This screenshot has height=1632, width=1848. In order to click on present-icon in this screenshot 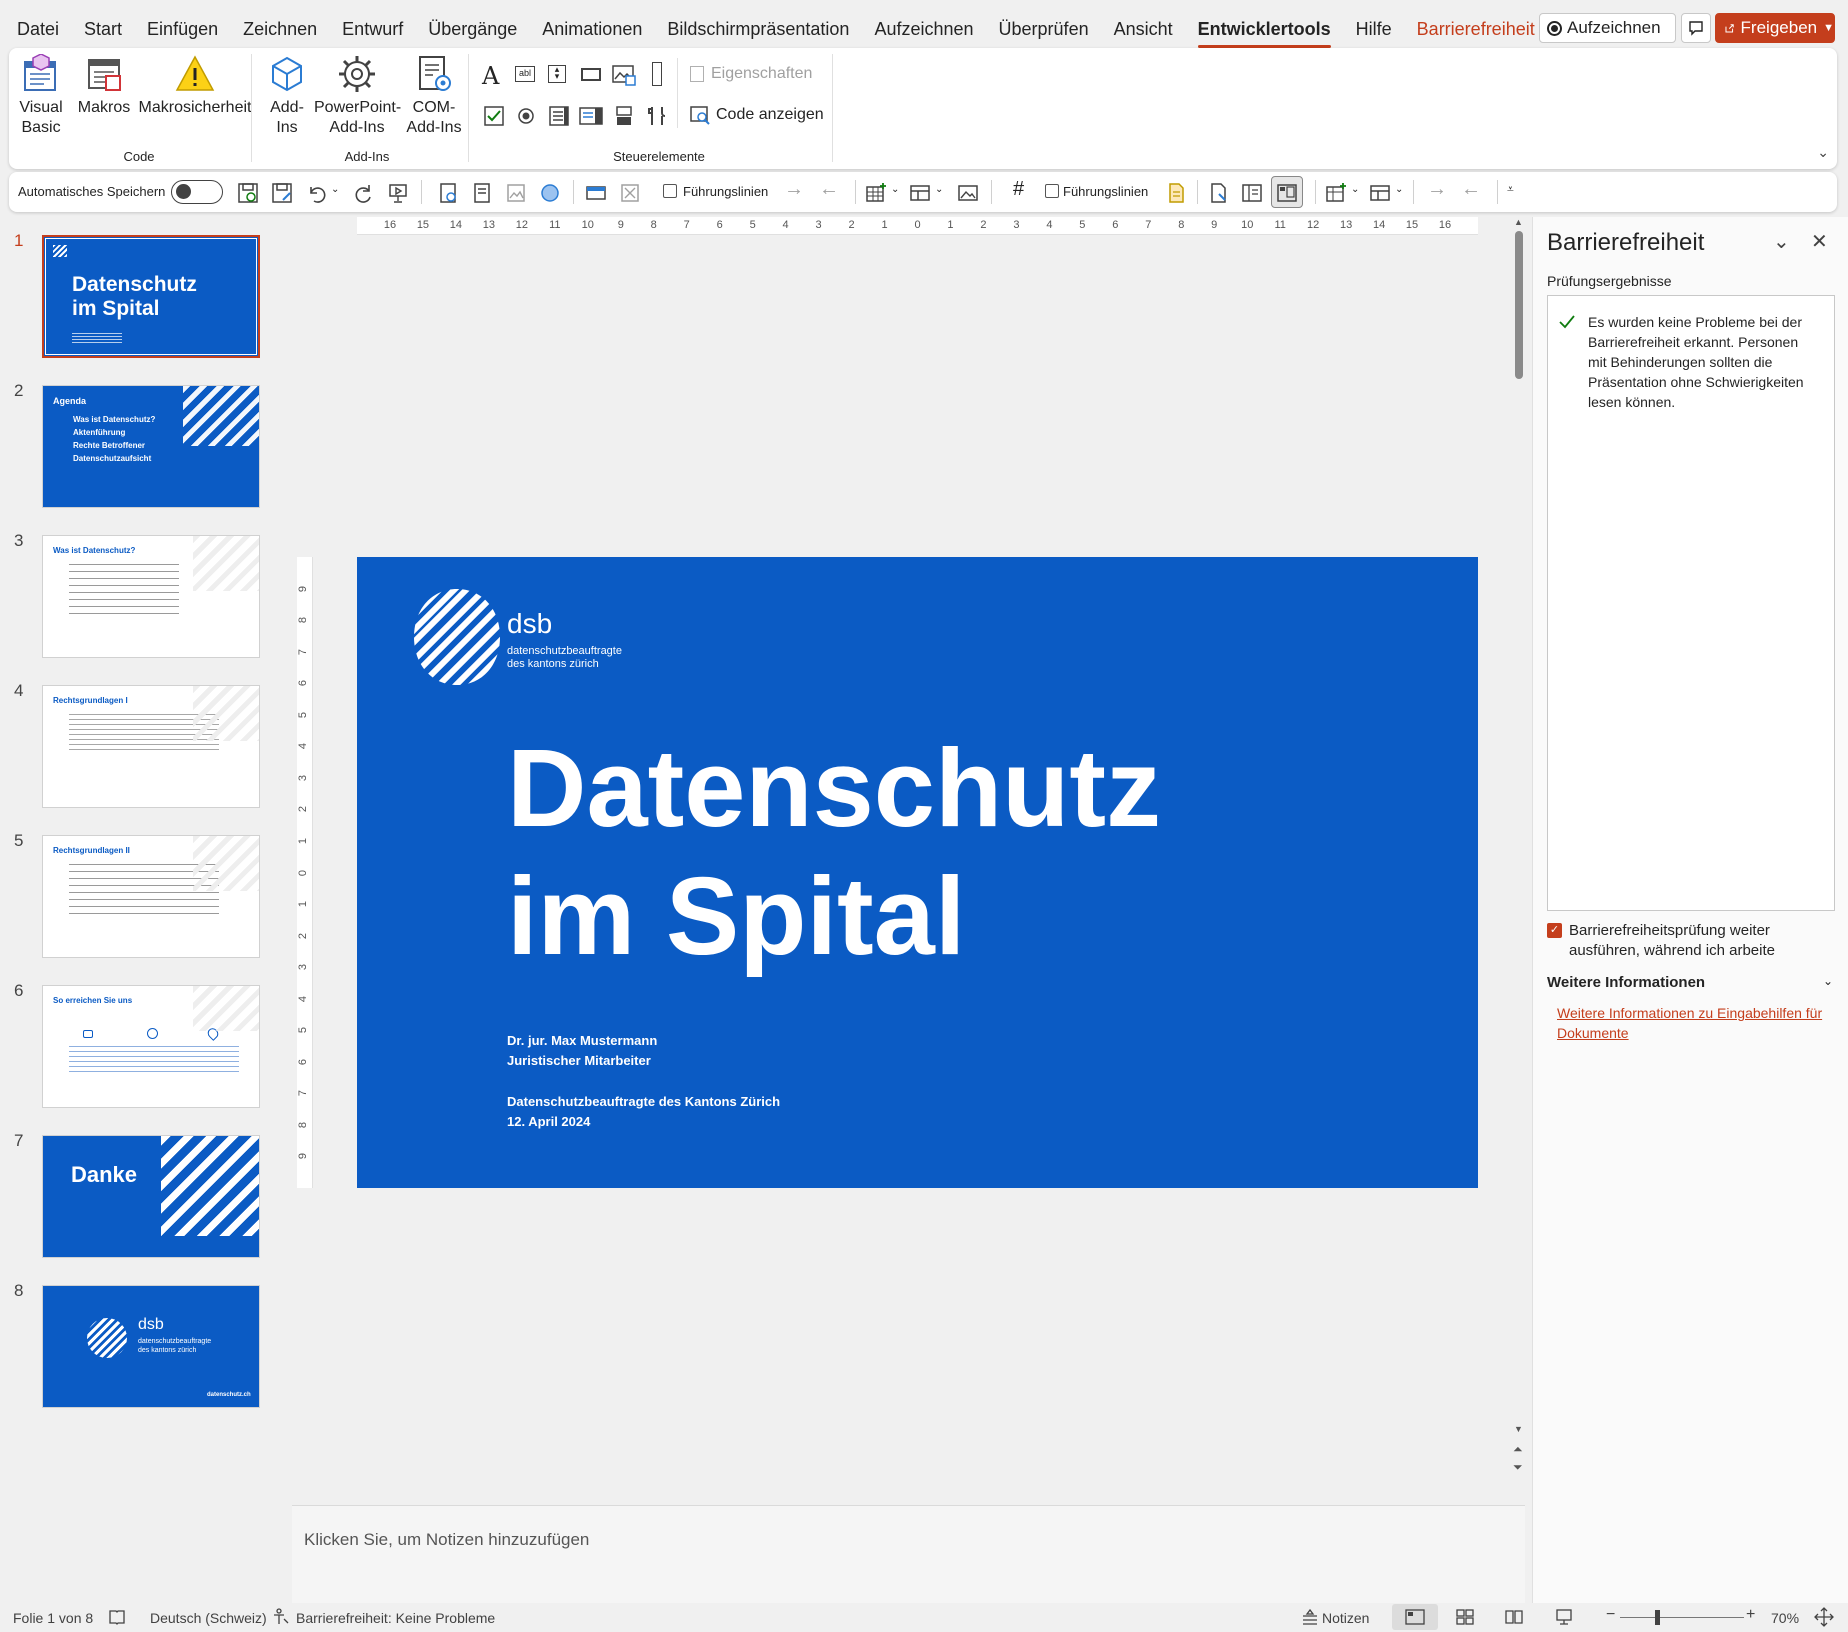, I will do `click(398, 193)`.